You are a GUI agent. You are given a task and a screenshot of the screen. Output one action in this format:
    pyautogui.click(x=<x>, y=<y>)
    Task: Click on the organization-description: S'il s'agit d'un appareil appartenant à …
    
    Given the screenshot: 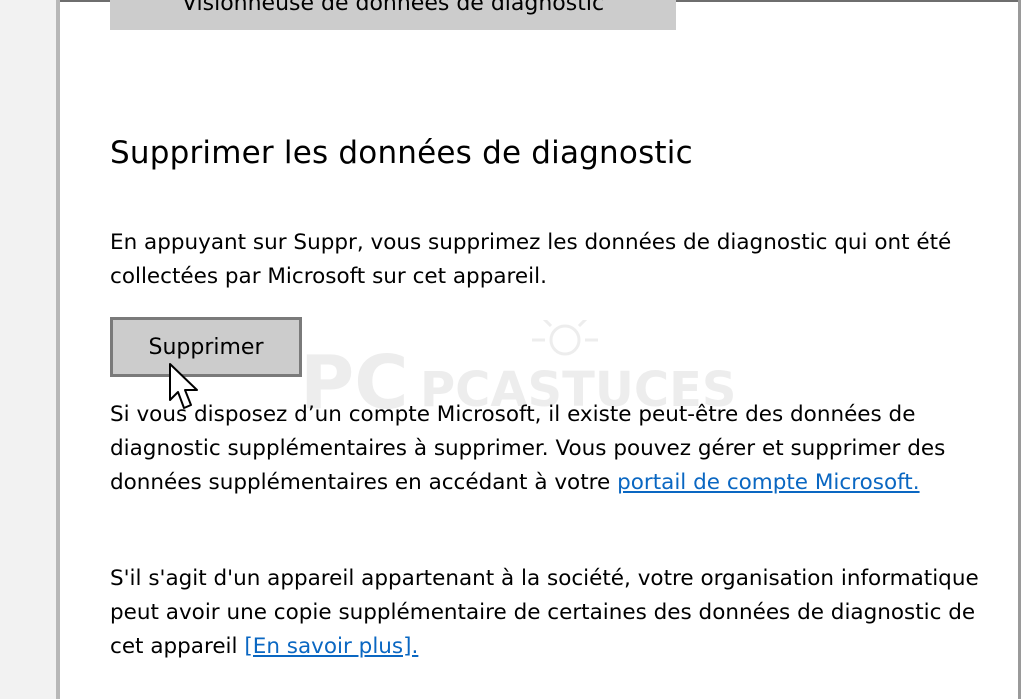 What is the action you would take?
    pyautogui.click(x=550, y=613)
    